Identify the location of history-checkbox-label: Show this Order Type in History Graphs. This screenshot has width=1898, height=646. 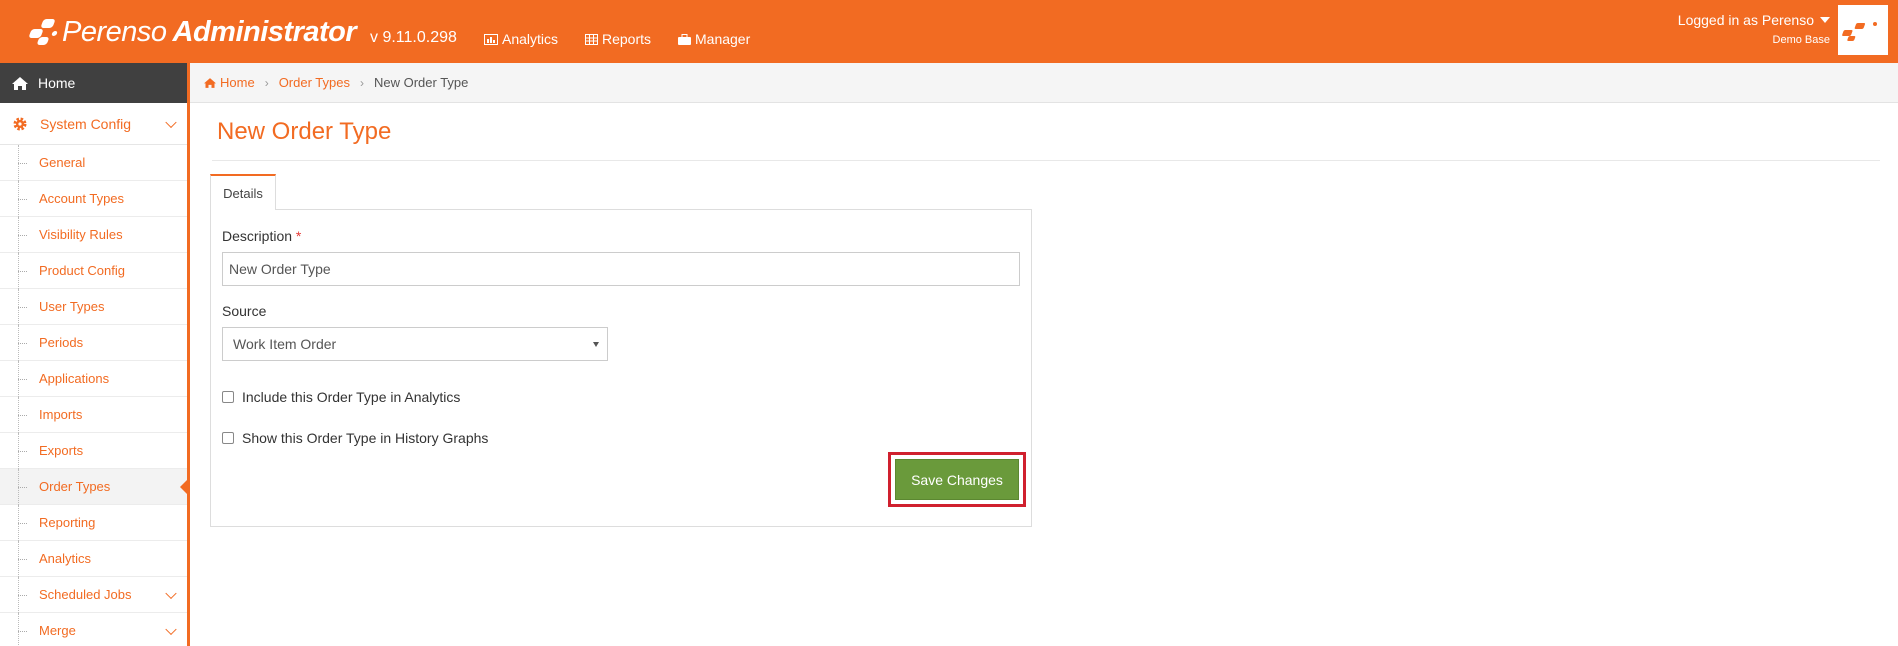
(365, 438).